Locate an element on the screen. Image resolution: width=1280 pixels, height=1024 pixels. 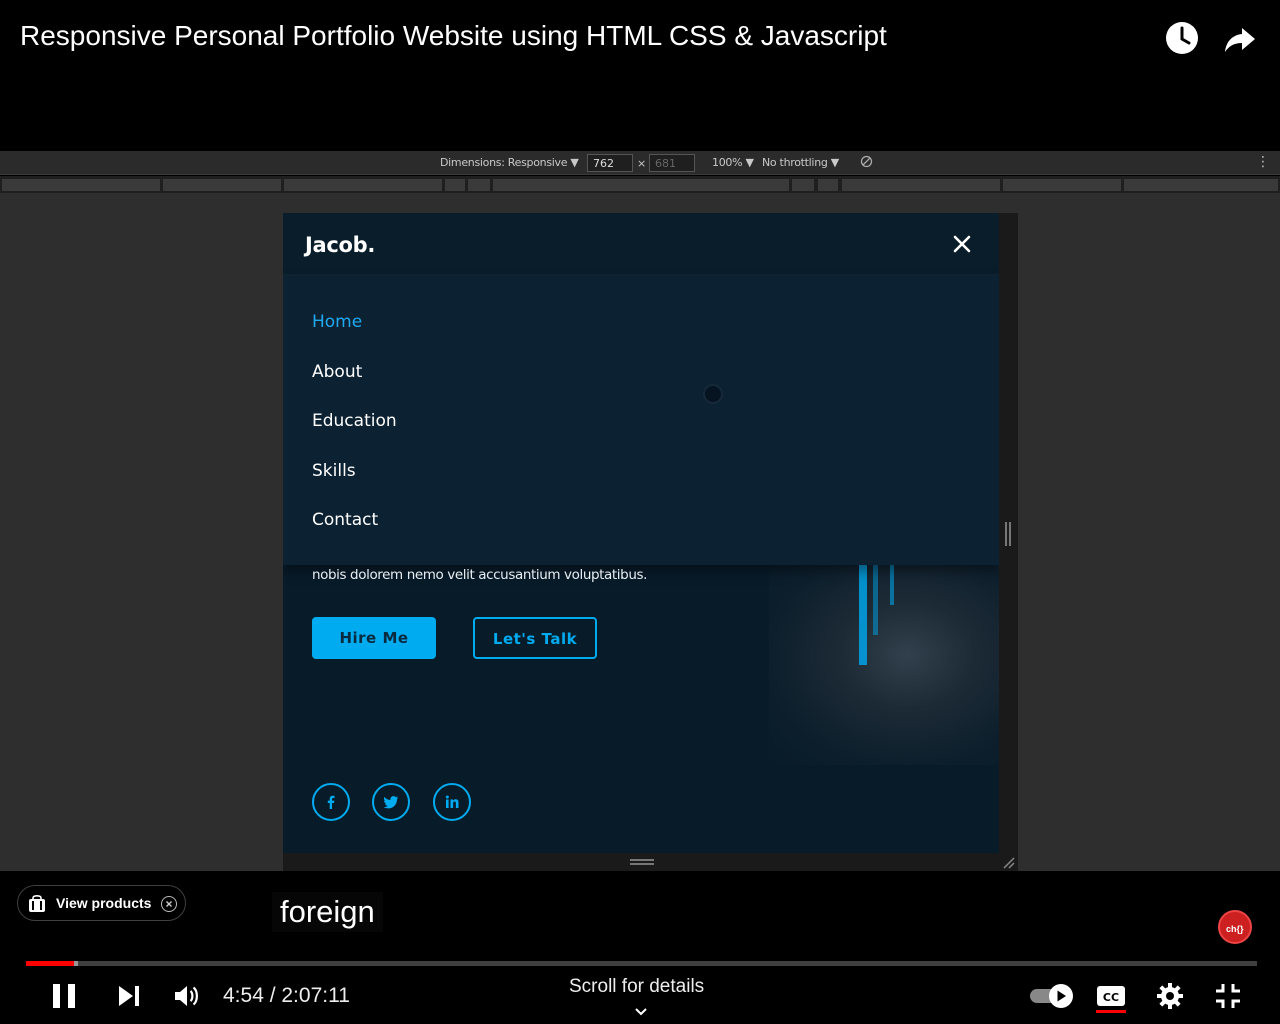
progress-bar is located at coordinates (641, 963).